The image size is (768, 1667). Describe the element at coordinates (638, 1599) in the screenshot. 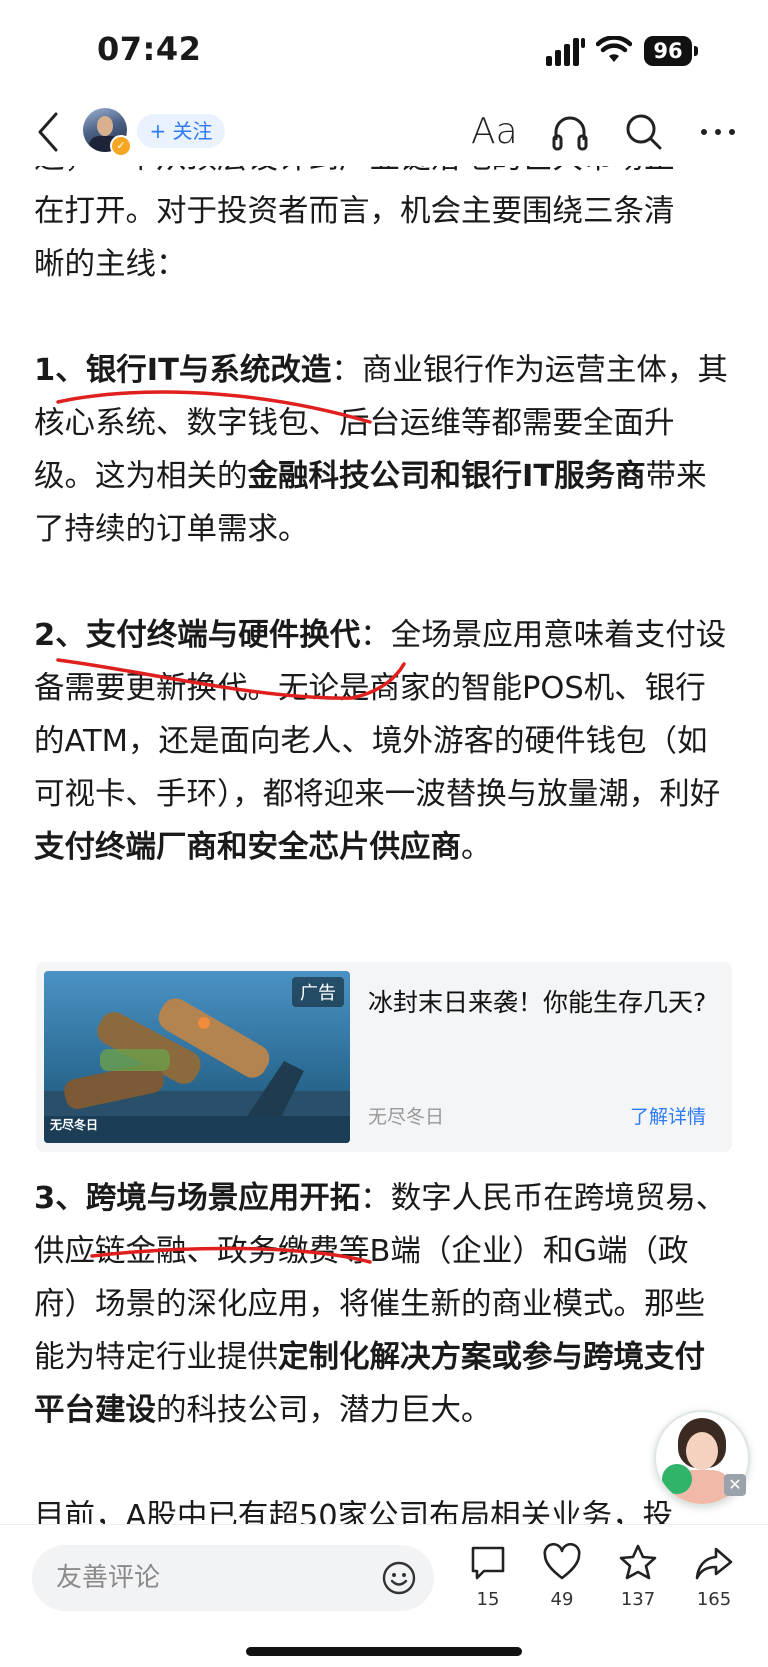

I see `favorite-count: 137` at that location.